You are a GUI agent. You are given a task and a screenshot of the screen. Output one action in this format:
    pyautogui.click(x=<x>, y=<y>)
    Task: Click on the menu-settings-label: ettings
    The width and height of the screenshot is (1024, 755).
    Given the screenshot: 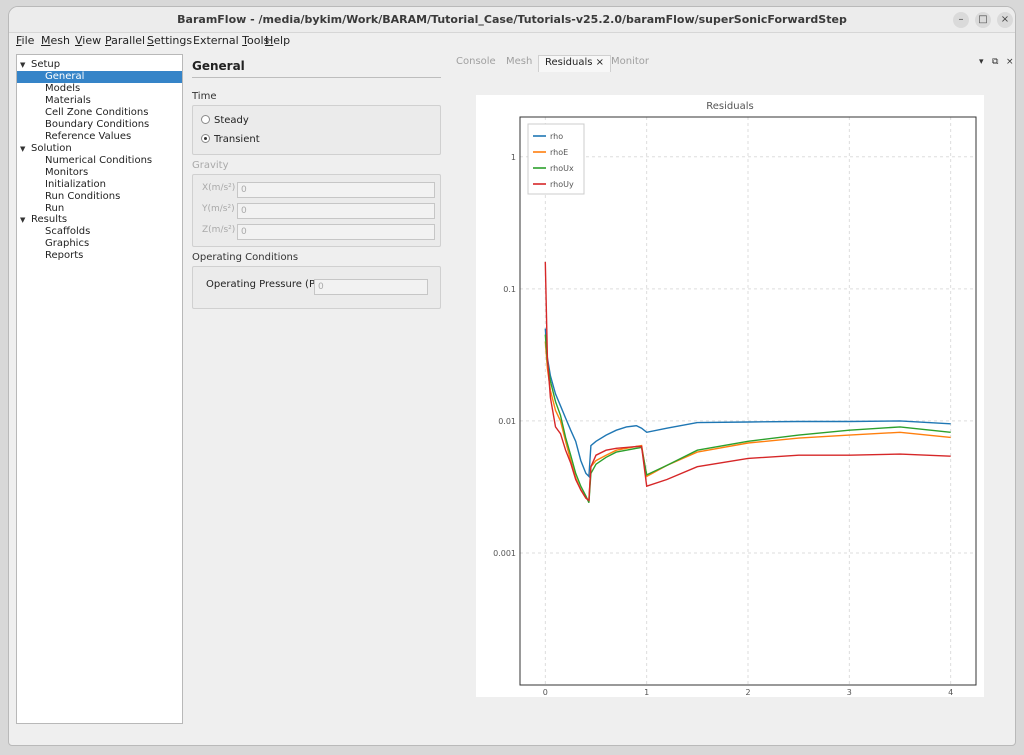 What is the action you would take?
    pyautogui.click(x=173, y=40)
    